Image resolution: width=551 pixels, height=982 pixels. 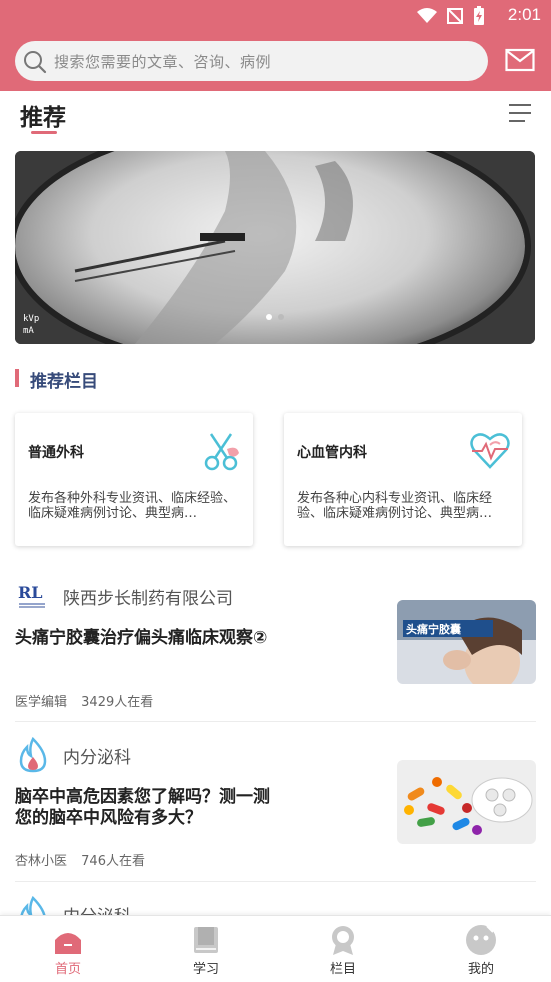 I want to click on article-thumbnail: 头痛宁胶囊, so click(x=466, y=642).